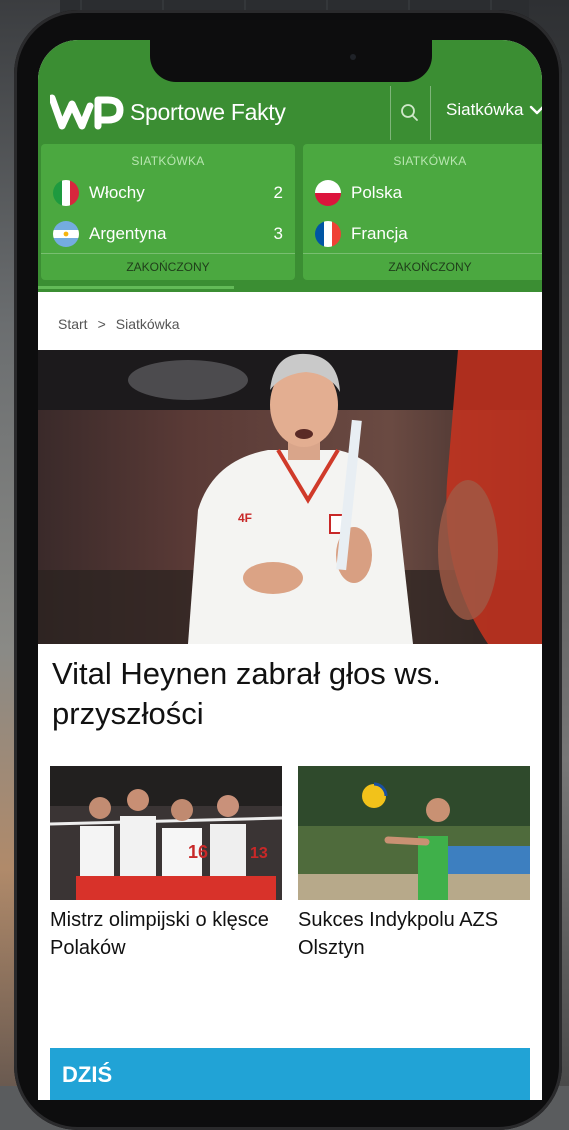 The image size is (569, 1130). What do you see at coordinates (428, 193) in the screenshot?
I see `team-row: Polska` at bounding box center [428, 193].